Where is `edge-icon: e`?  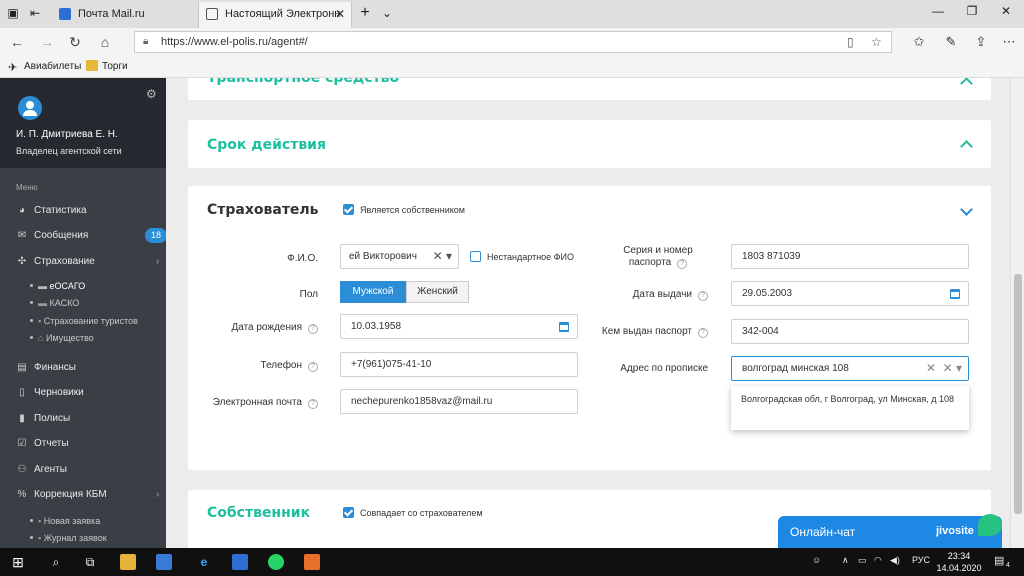 edge-icon: e is located at coordinates (204, 562).